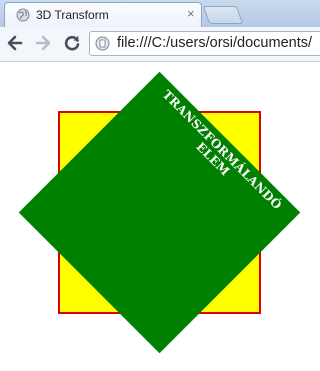  I want to click on tab-strip: 3D Transform ×, so click(160, 14).